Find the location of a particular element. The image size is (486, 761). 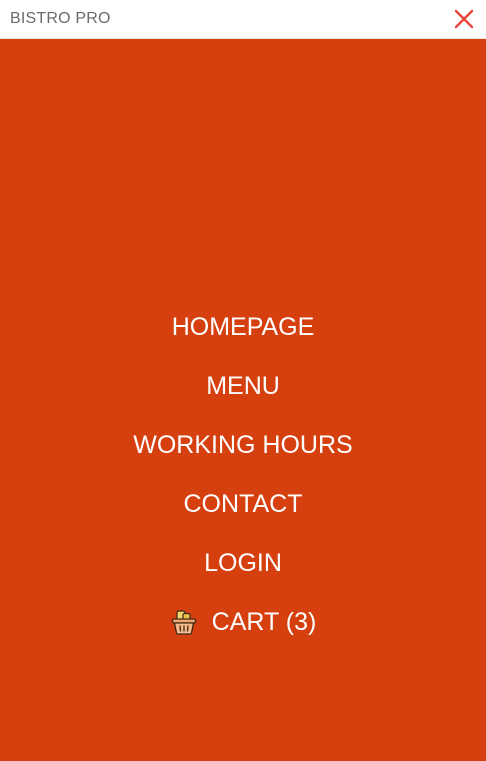

shopping-basket-icon is located at coordinates (183, 622).